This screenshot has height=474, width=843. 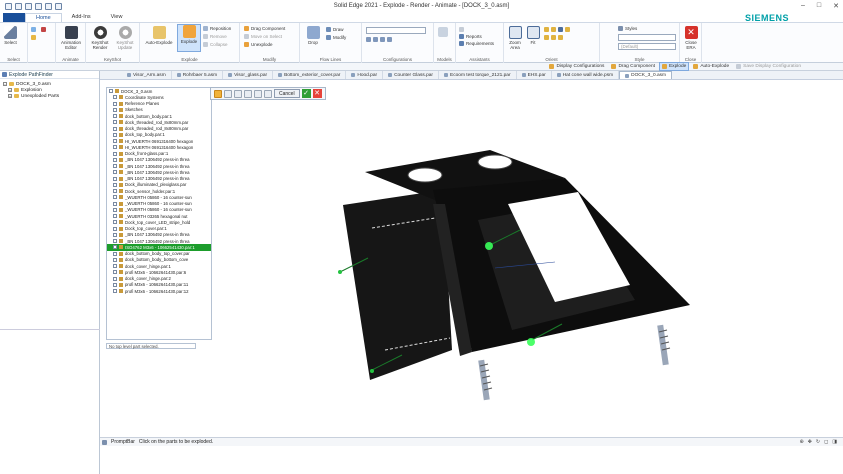 I want to click on doc-tab: Rohrbaer 5.asm, so click(x=198, y=75).